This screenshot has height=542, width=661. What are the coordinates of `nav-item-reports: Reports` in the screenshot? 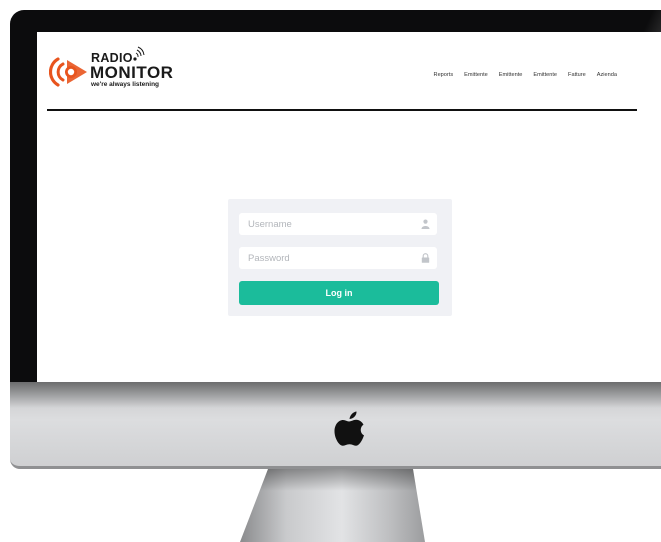 It's located at (444, 75).